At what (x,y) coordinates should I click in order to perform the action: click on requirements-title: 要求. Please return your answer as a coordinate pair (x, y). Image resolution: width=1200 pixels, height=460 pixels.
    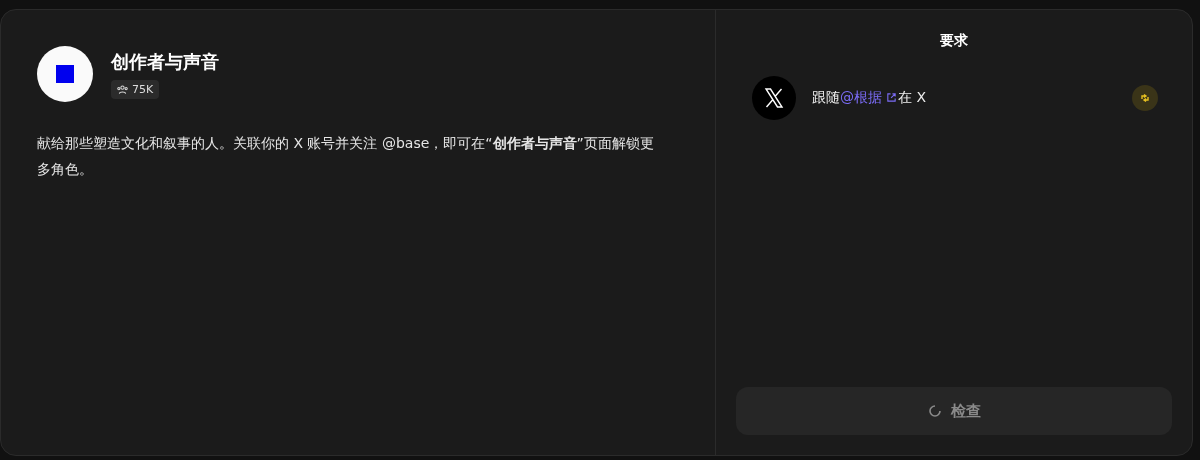
    Looking at the image, I should click on (954, 41).